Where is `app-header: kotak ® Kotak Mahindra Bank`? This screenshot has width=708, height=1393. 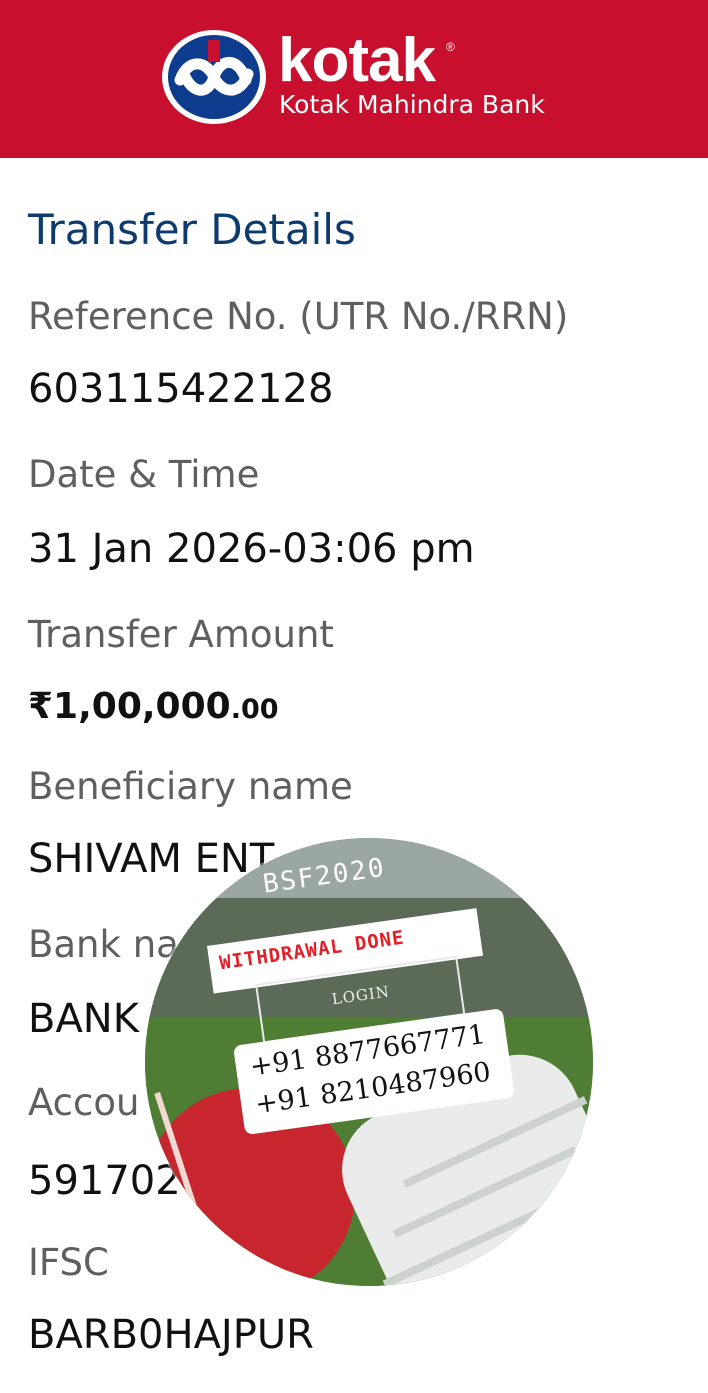 app-header: kotak ® Kotak Mahindra Bank is located at coordinates (354, 79).